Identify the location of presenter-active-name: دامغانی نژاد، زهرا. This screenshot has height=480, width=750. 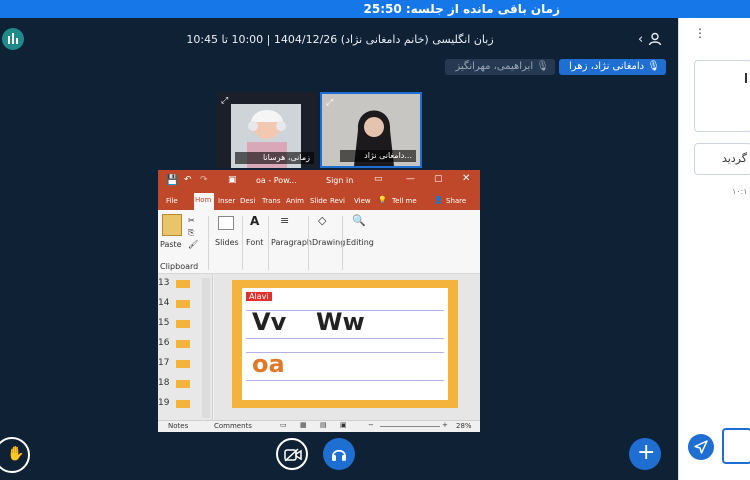
(607, 66).